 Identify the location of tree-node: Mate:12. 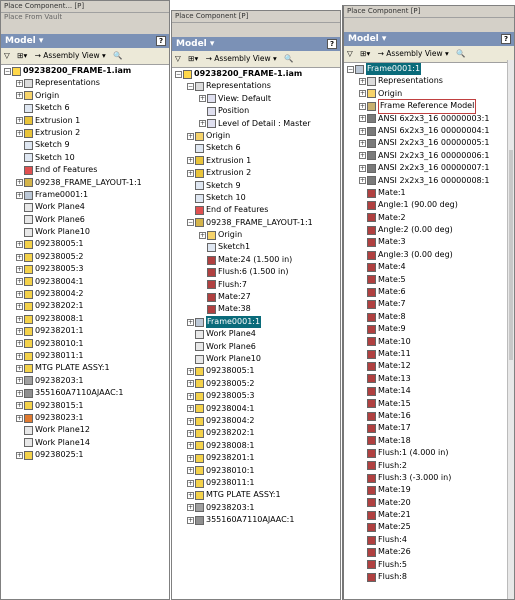
(429, 366).